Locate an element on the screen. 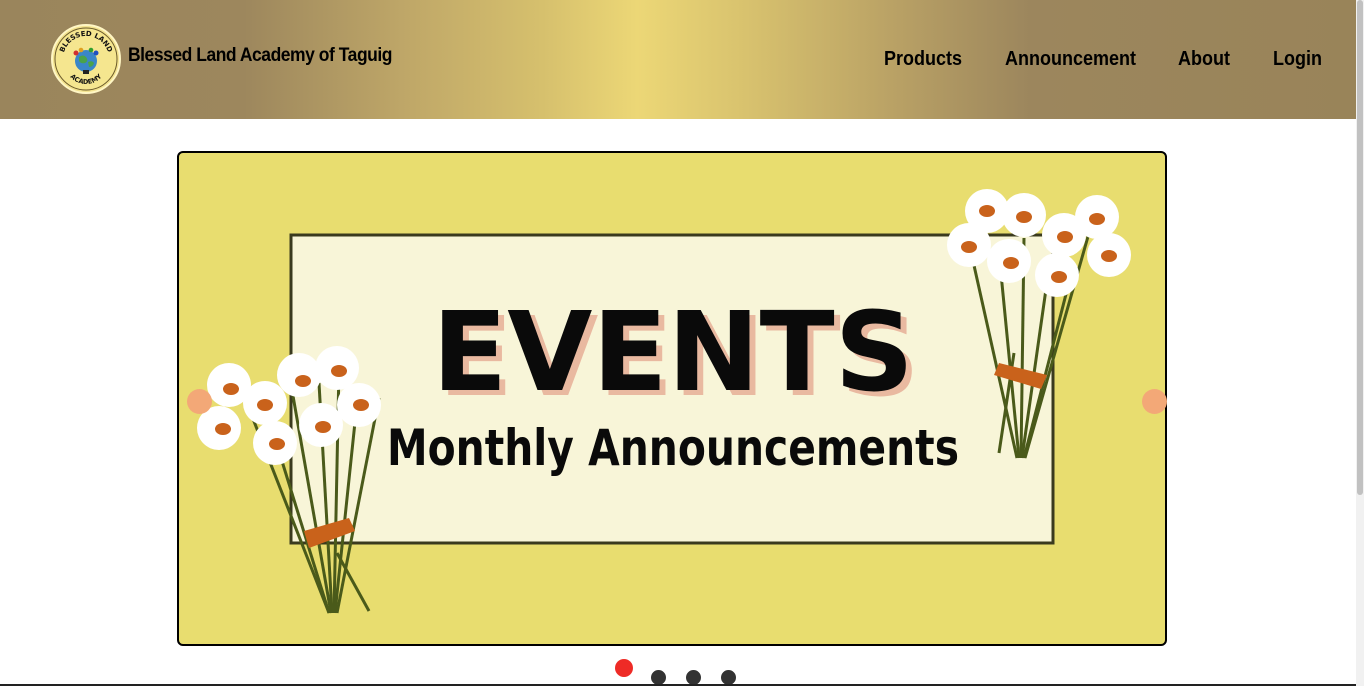 The height and width of the screenshot is (686, 1364). slide-title: EVENTS is located at coordinates (673, 352).